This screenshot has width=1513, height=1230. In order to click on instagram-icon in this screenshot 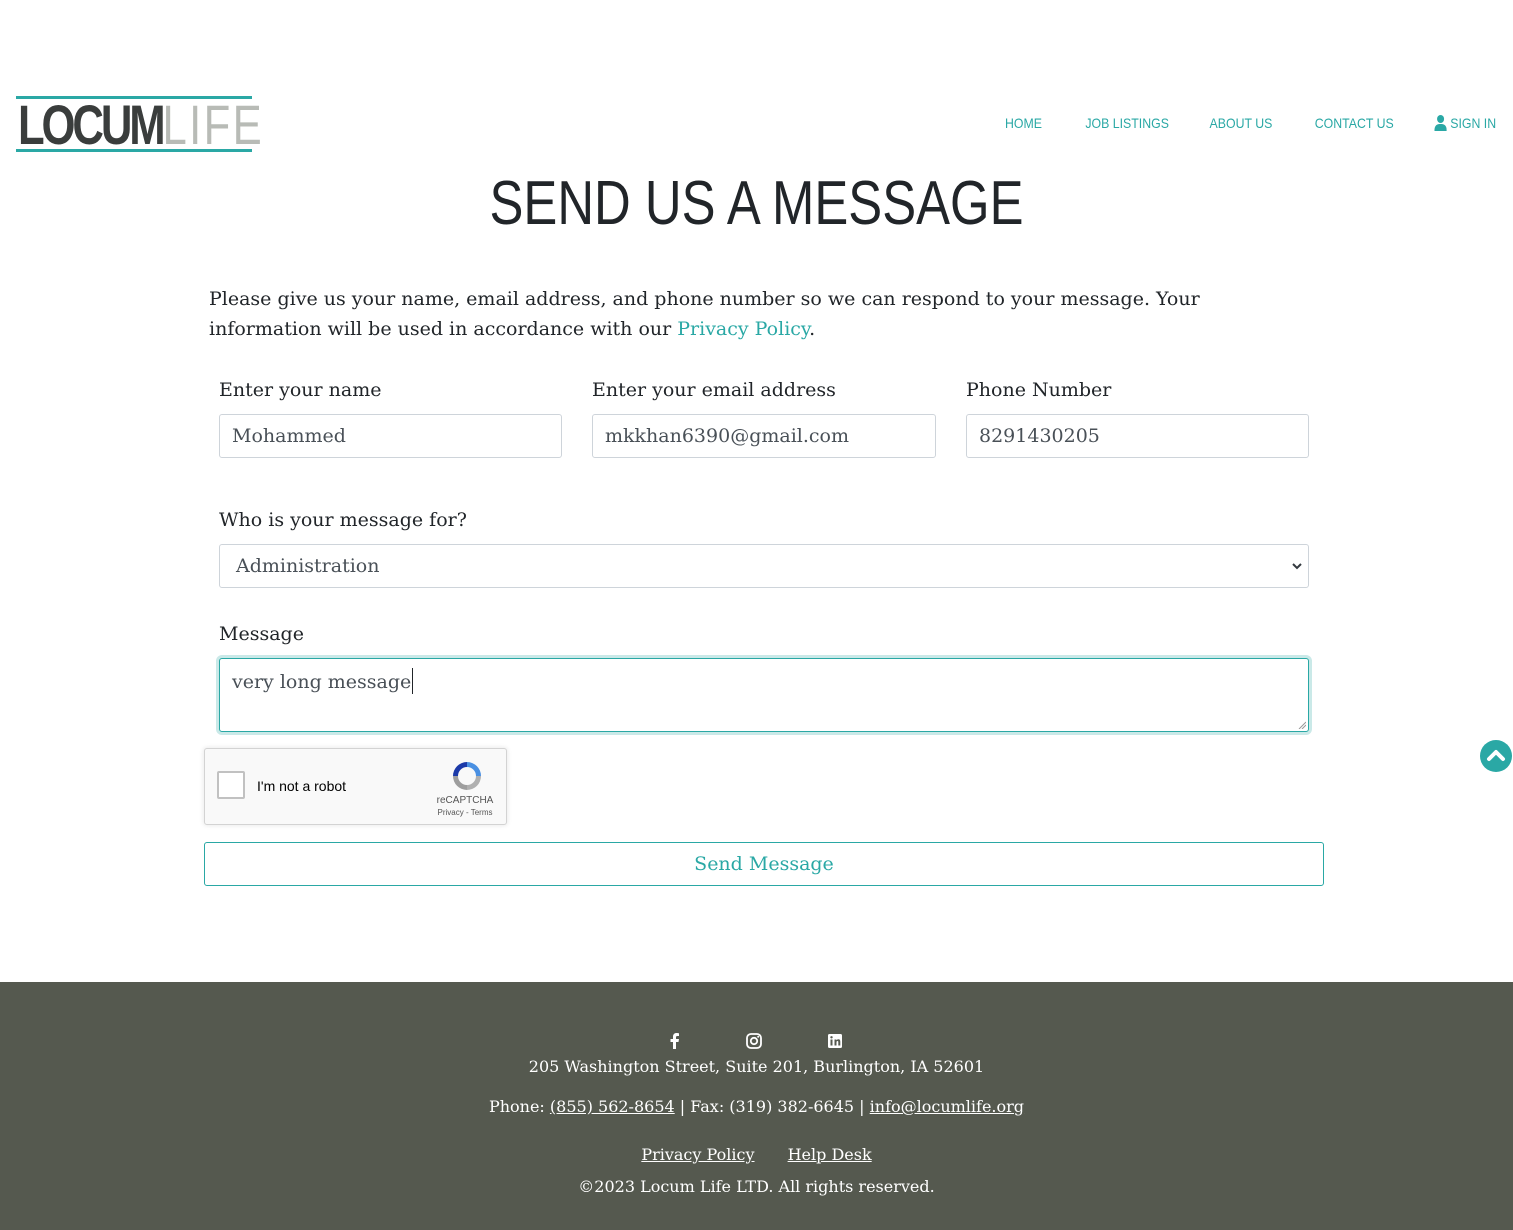, I will do `click(754, 1041)`.